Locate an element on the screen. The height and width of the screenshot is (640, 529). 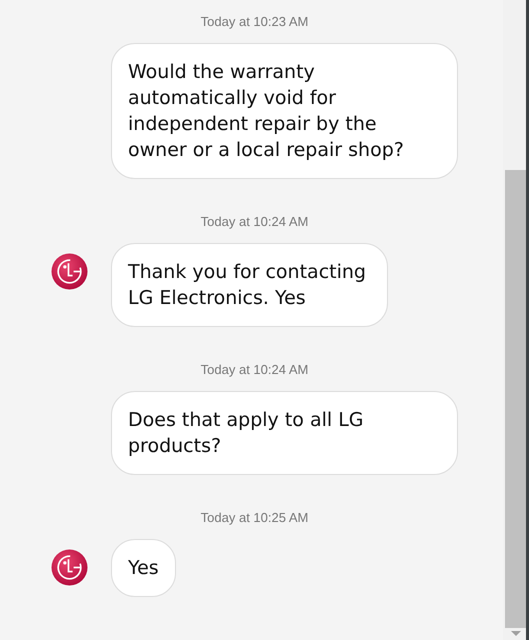
scroll-down-icon is located at coordinates (515, 633).